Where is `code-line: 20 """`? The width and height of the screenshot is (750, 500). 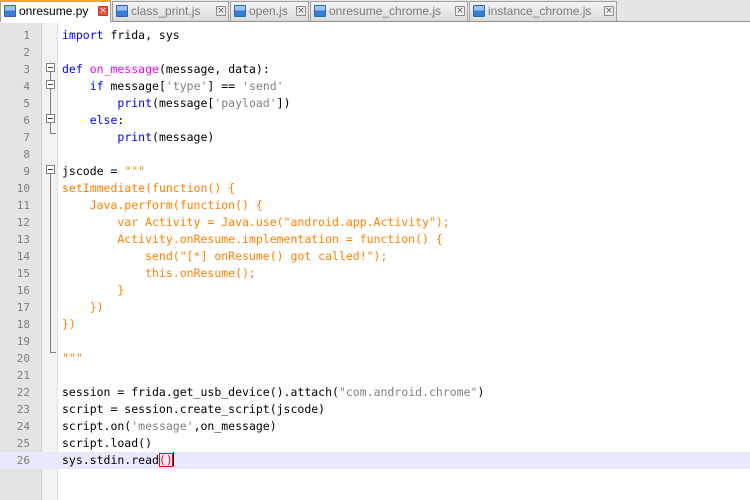 code-line: 20 """ is located at coordinates (375, 358).